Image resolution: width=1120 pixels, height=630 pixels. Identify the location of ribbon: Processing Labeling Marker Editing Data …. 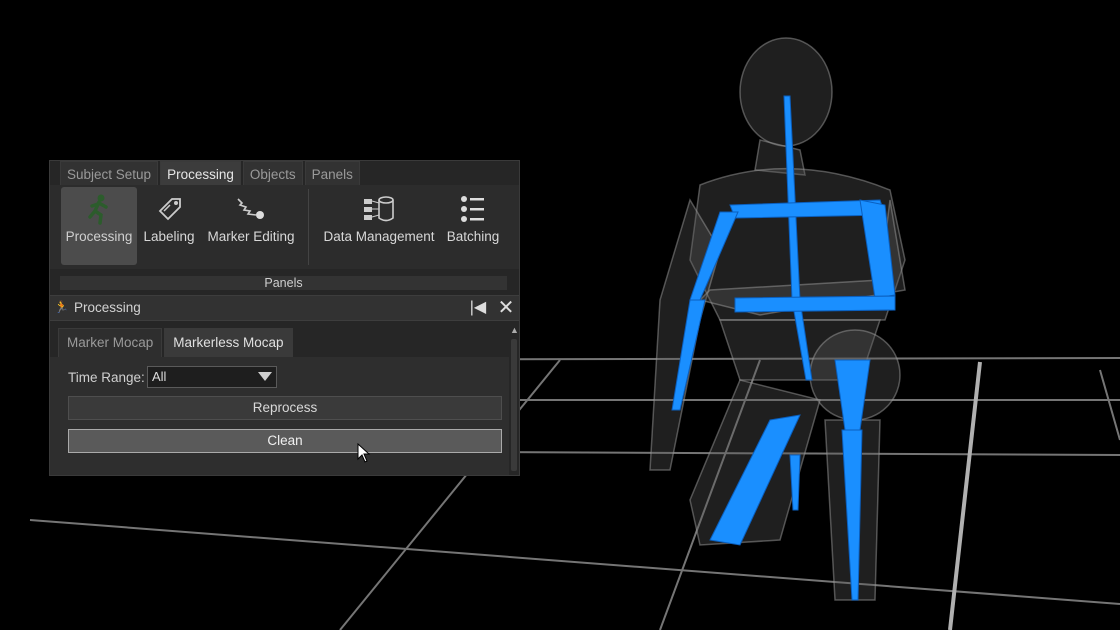
(284, 227).